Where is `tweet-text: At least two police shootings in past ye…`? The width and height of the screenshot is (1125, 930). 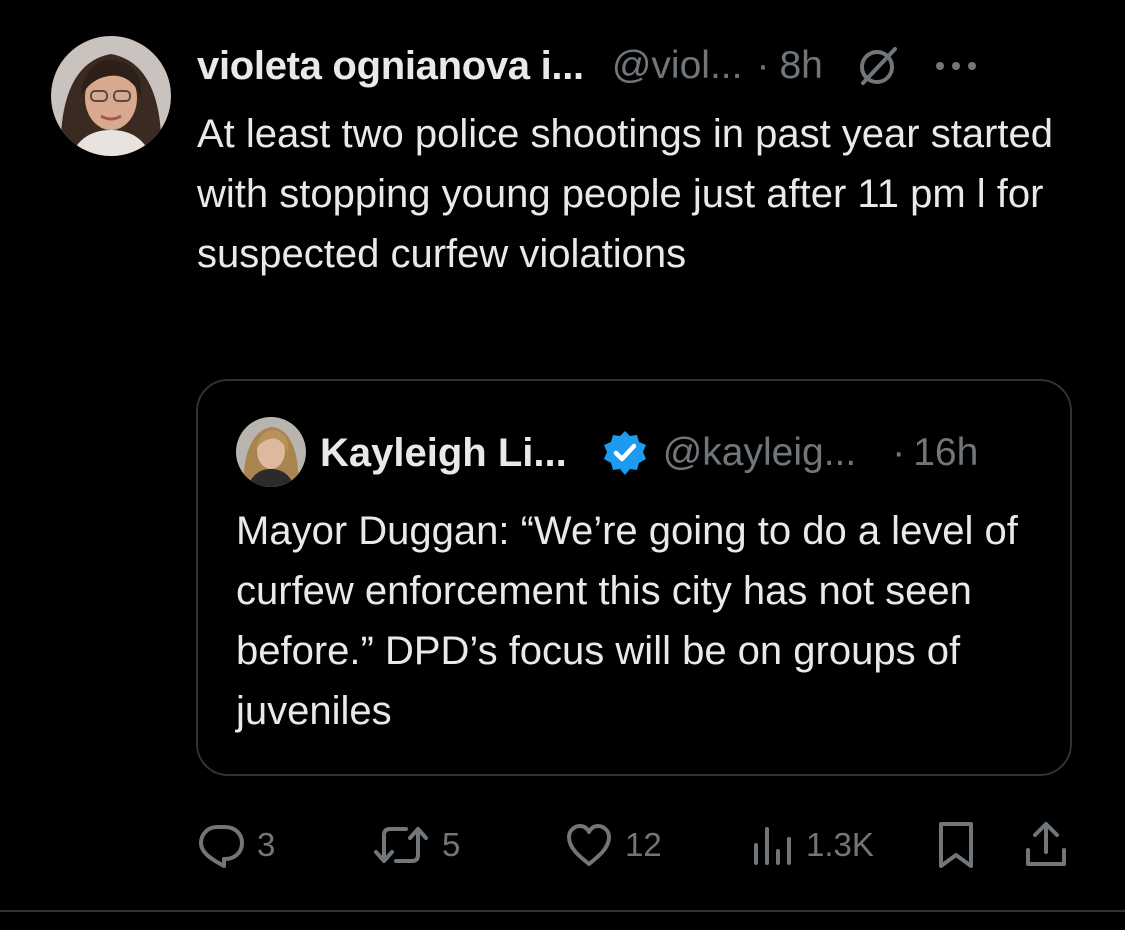
tweet-text: At least two police shootings in past ye… is located at coordinates (625, 194).